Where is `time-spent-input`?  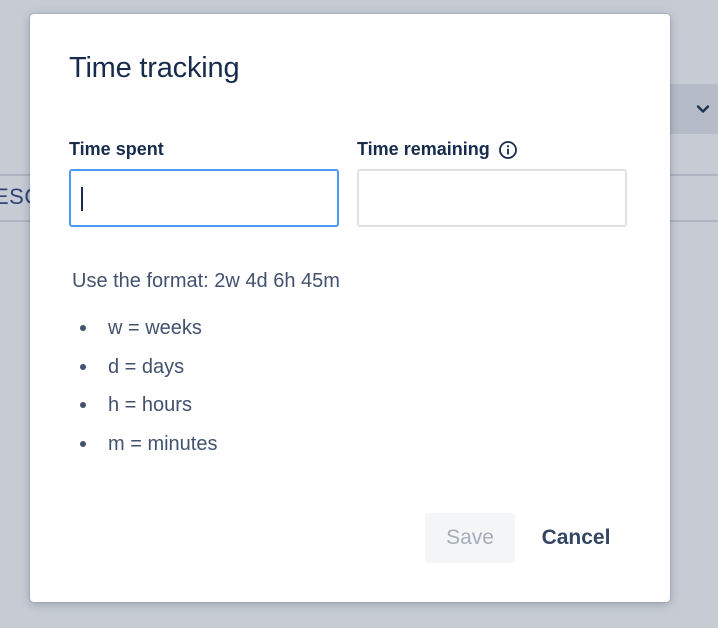
time-spent-input is located at coordinates (204, 198).